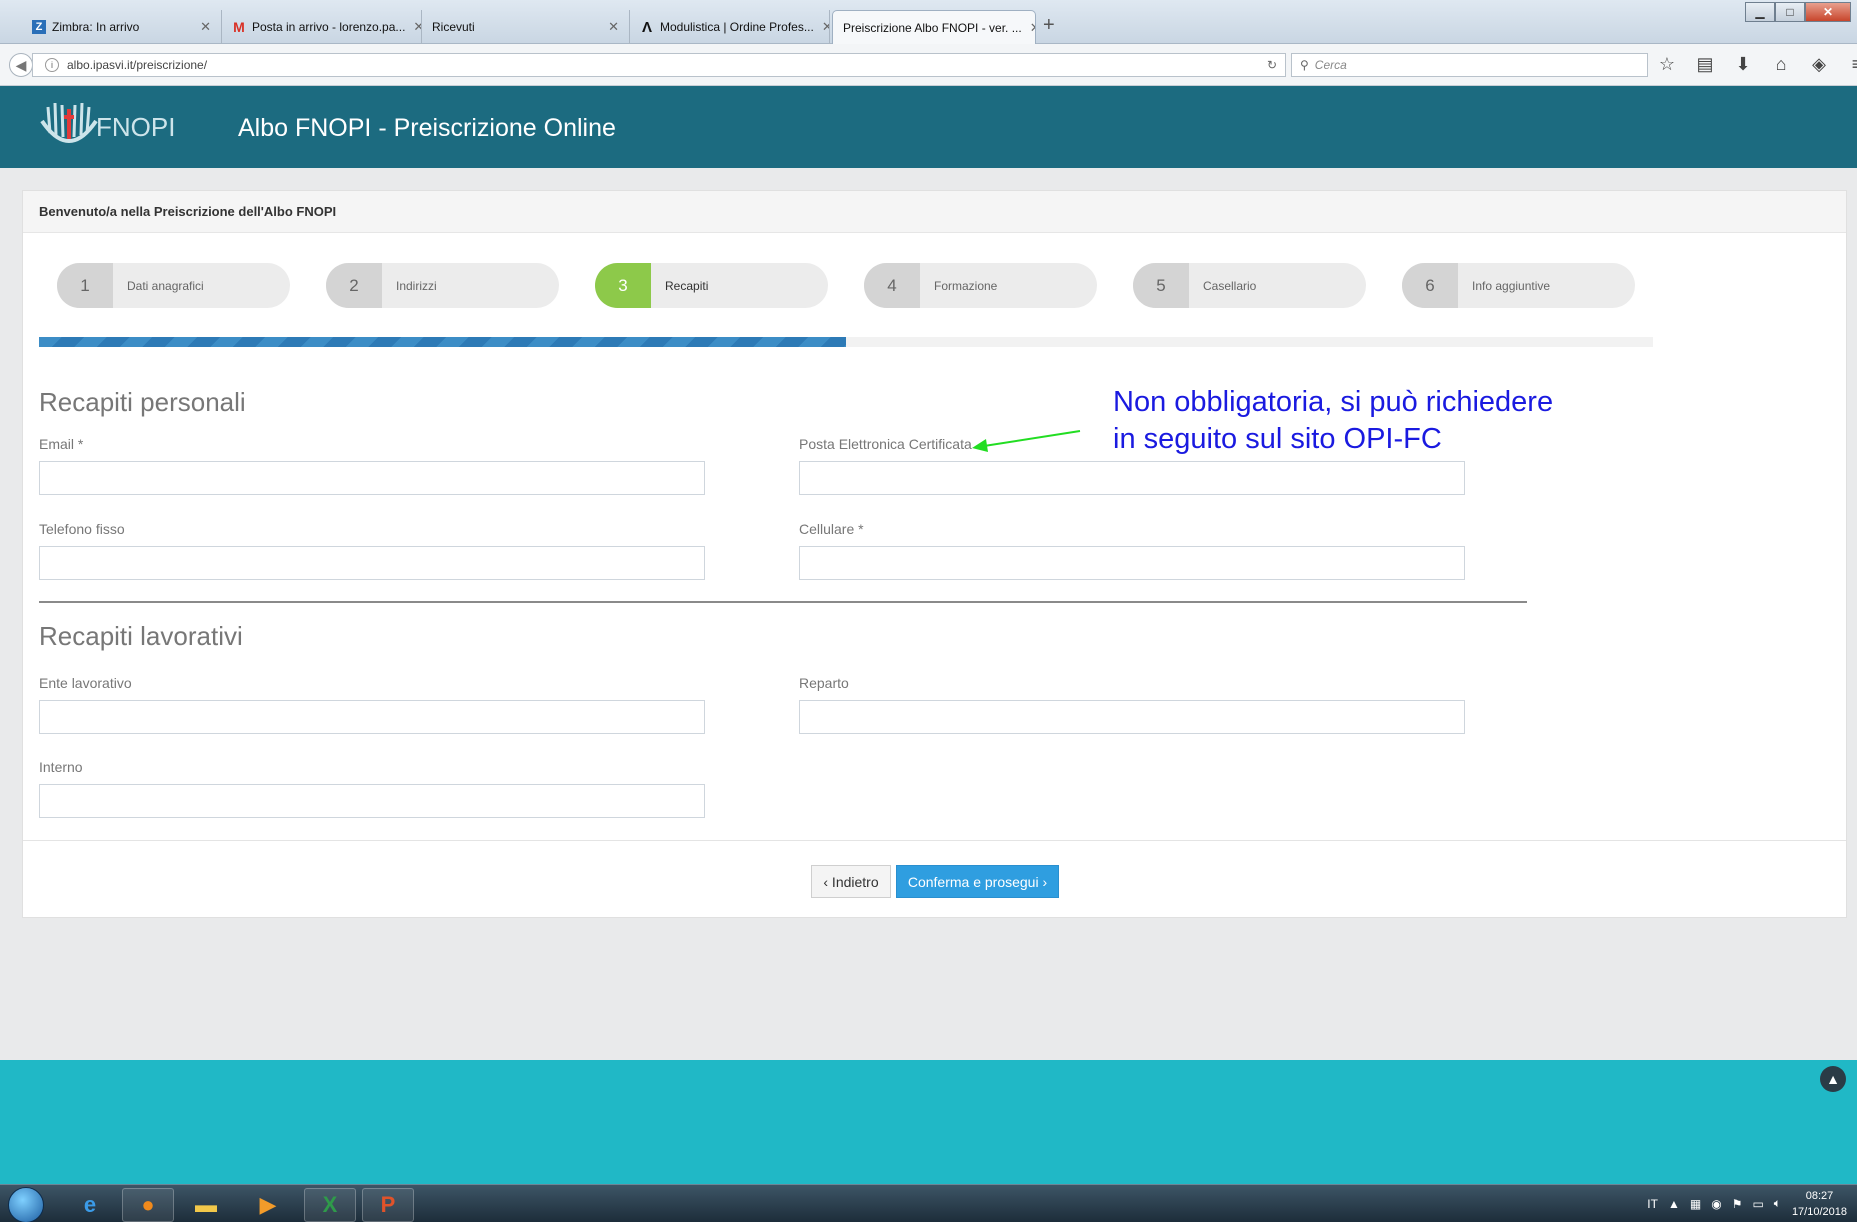 This screenshot has height=1222, width=1857. I want to click on volume-icon: 🔈︎, so click(1777, 1203).